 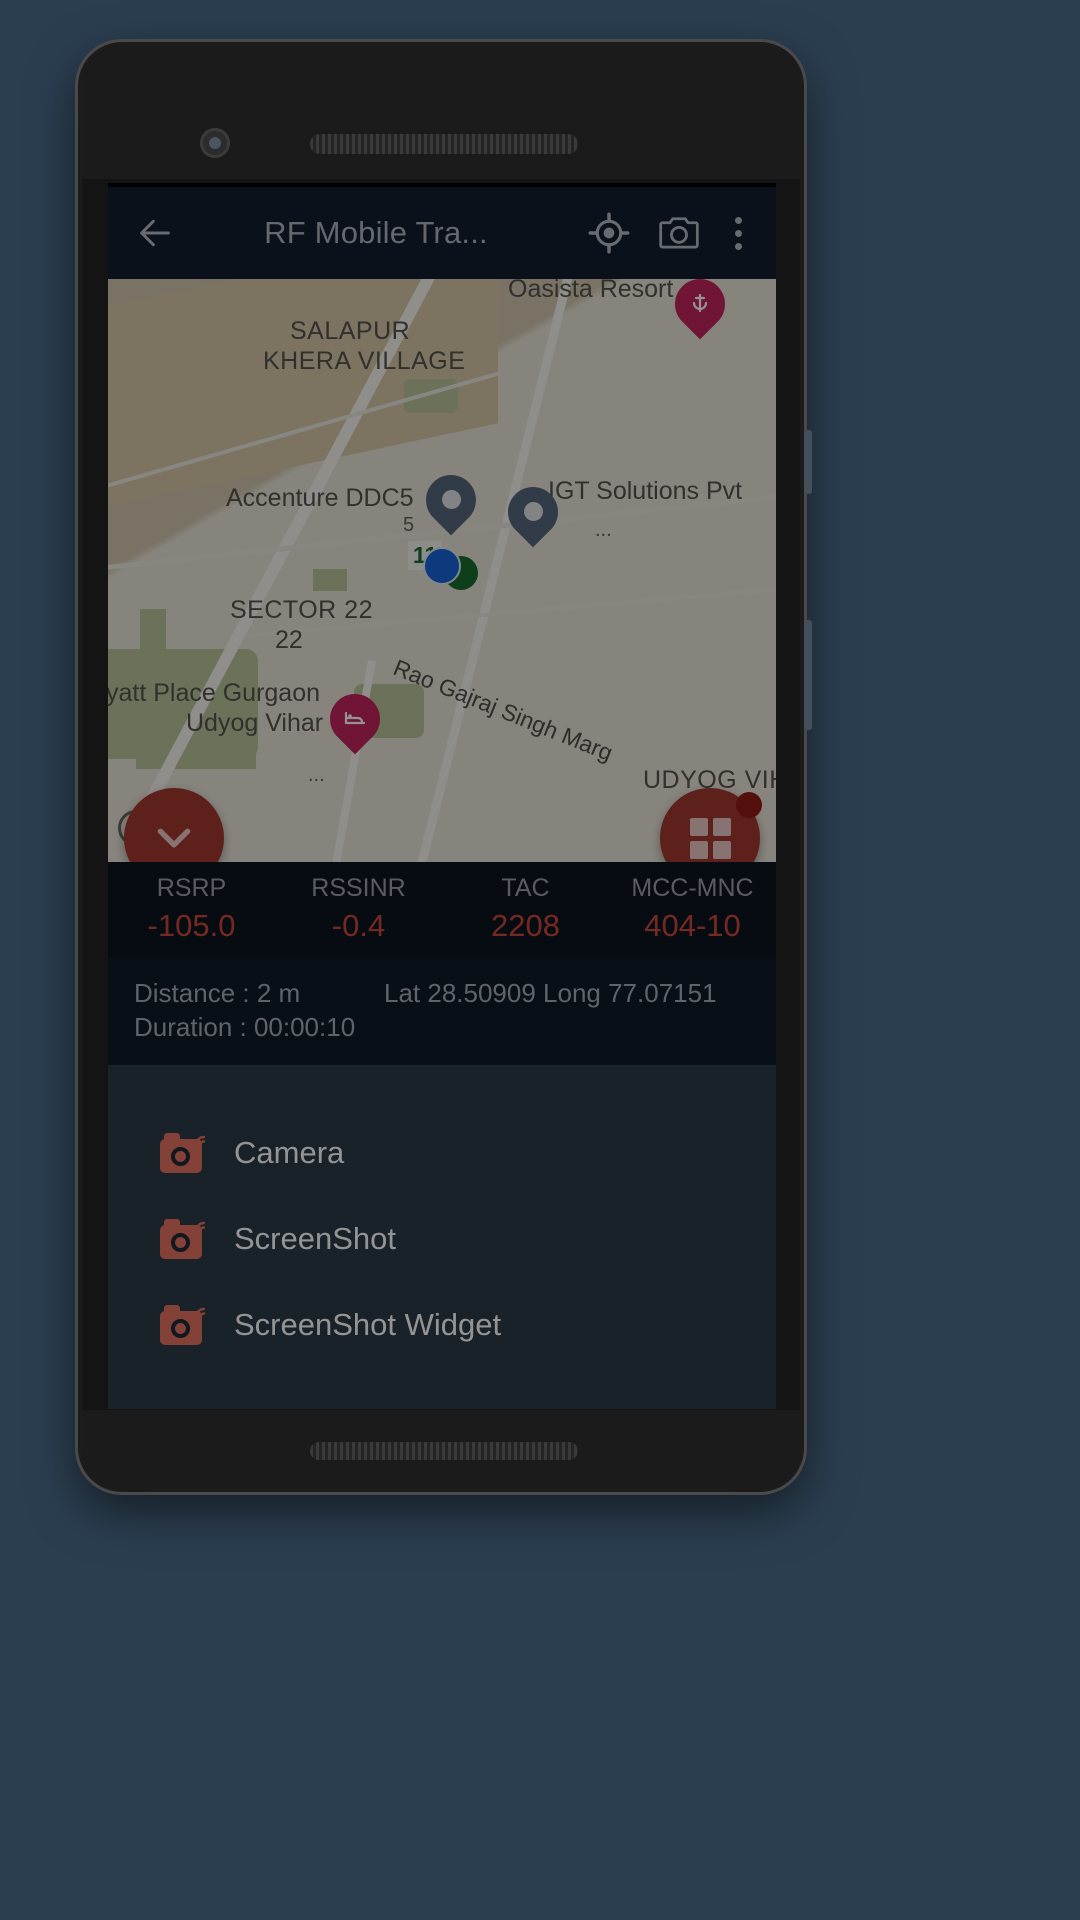 I want to click on action-item-screenshot-widget: ScreenShot Widget, so click(x=442, y=1325).